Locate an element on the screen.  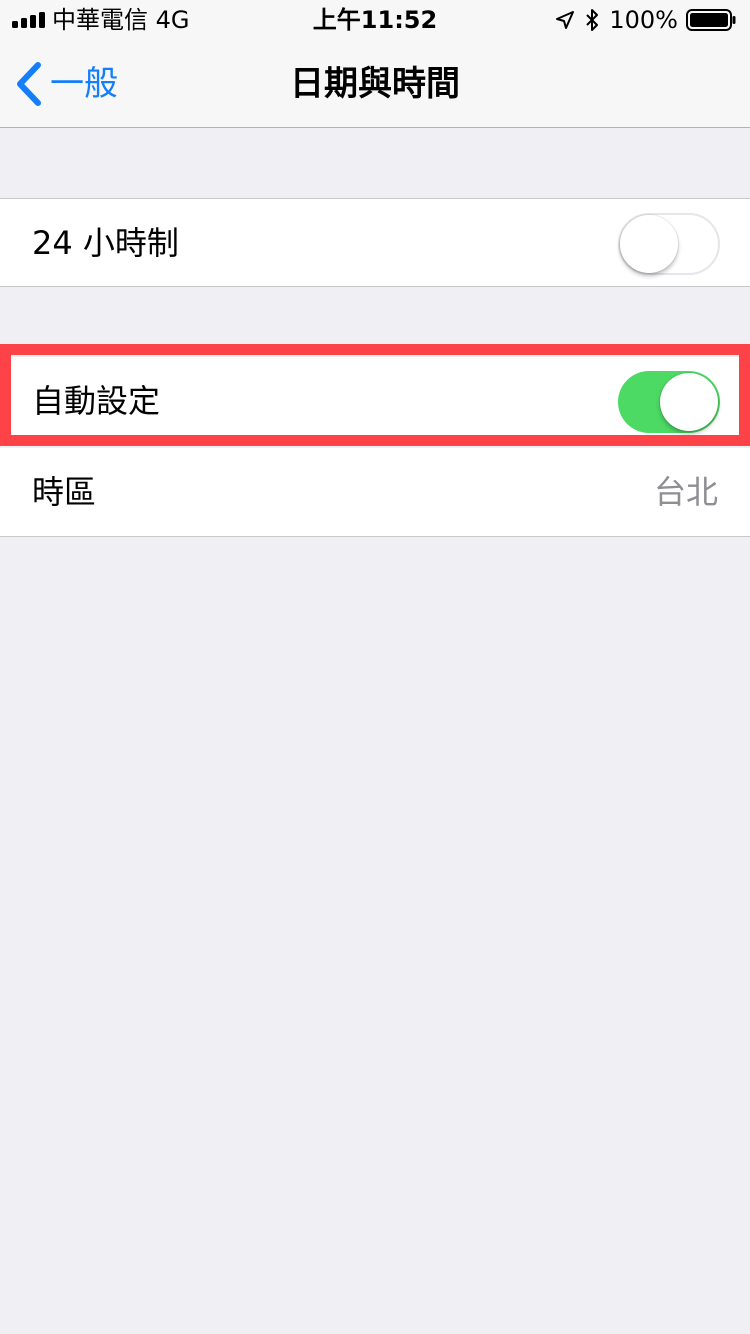
setting-row-time-zone: 時區 台北 is located at coordinates (375, 492).